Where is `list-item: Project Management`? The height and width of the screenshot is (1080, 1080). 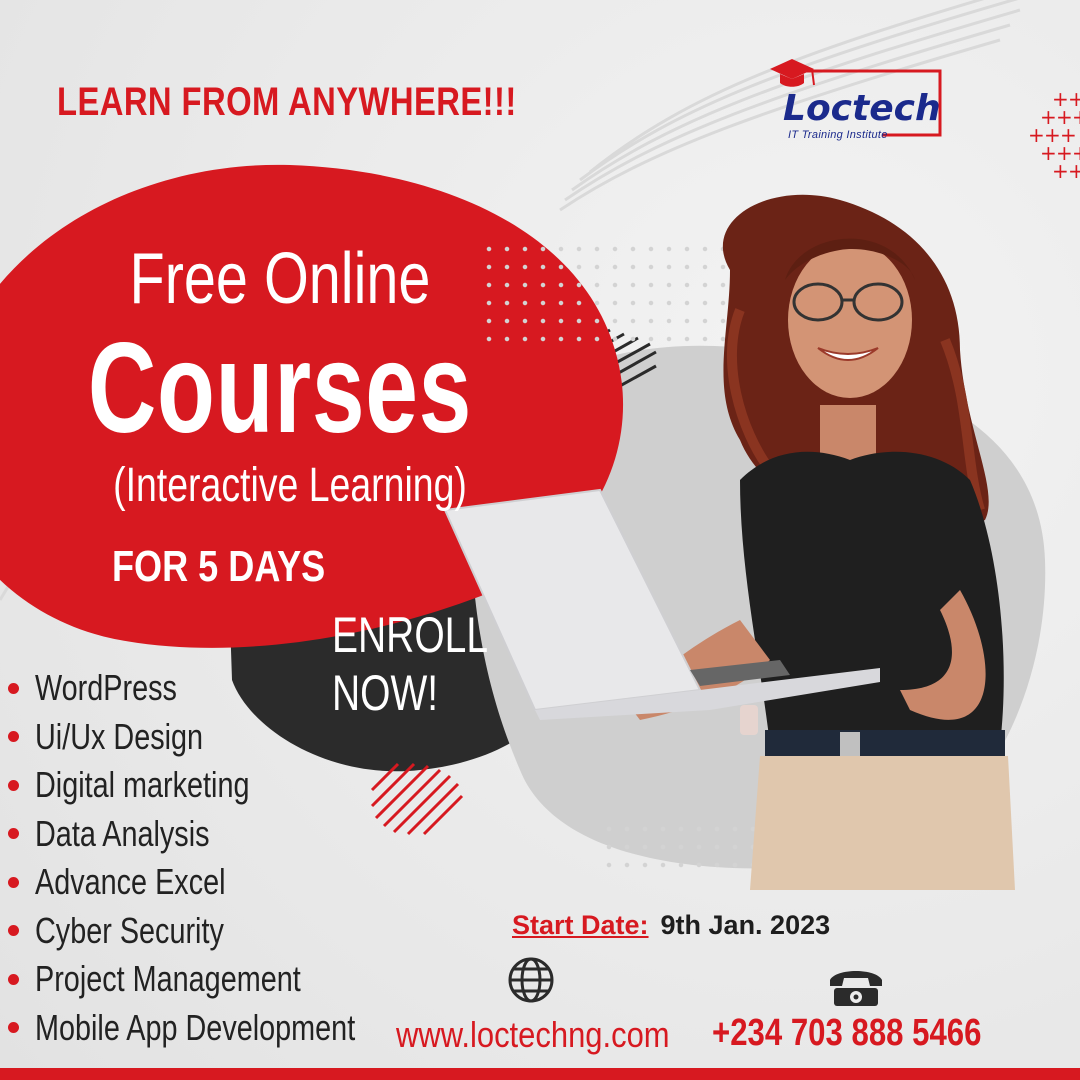 list-item: Project Management is located at coordinates (221, 979).